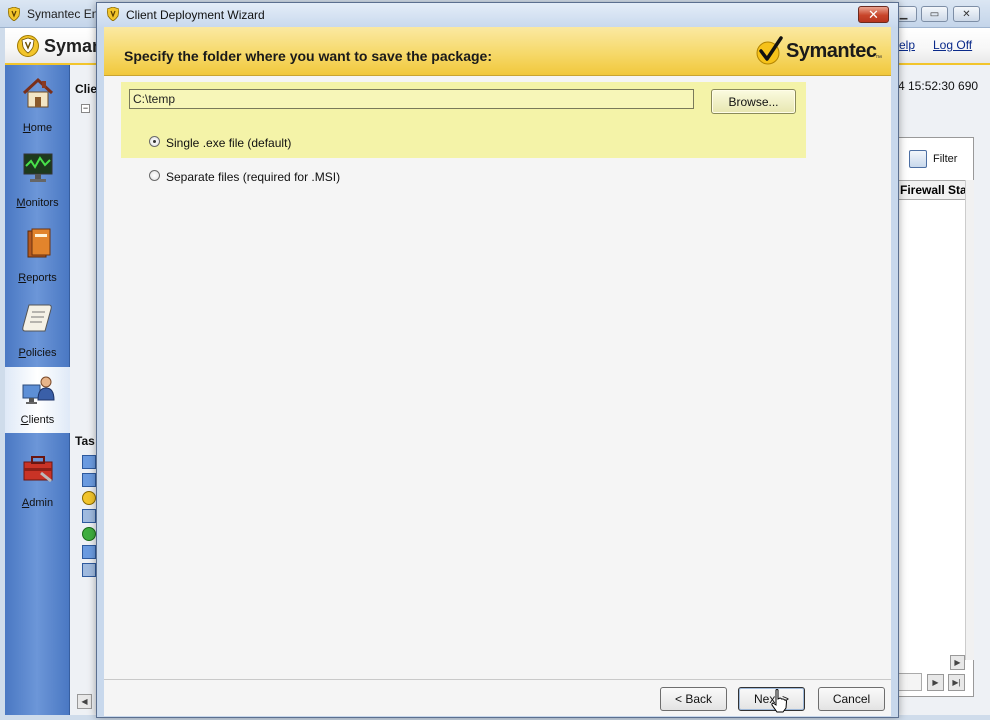 The height and width of the screenshot is (720, 990). I want to click on sidebar-item-clients: Clients, so click(37, 400).